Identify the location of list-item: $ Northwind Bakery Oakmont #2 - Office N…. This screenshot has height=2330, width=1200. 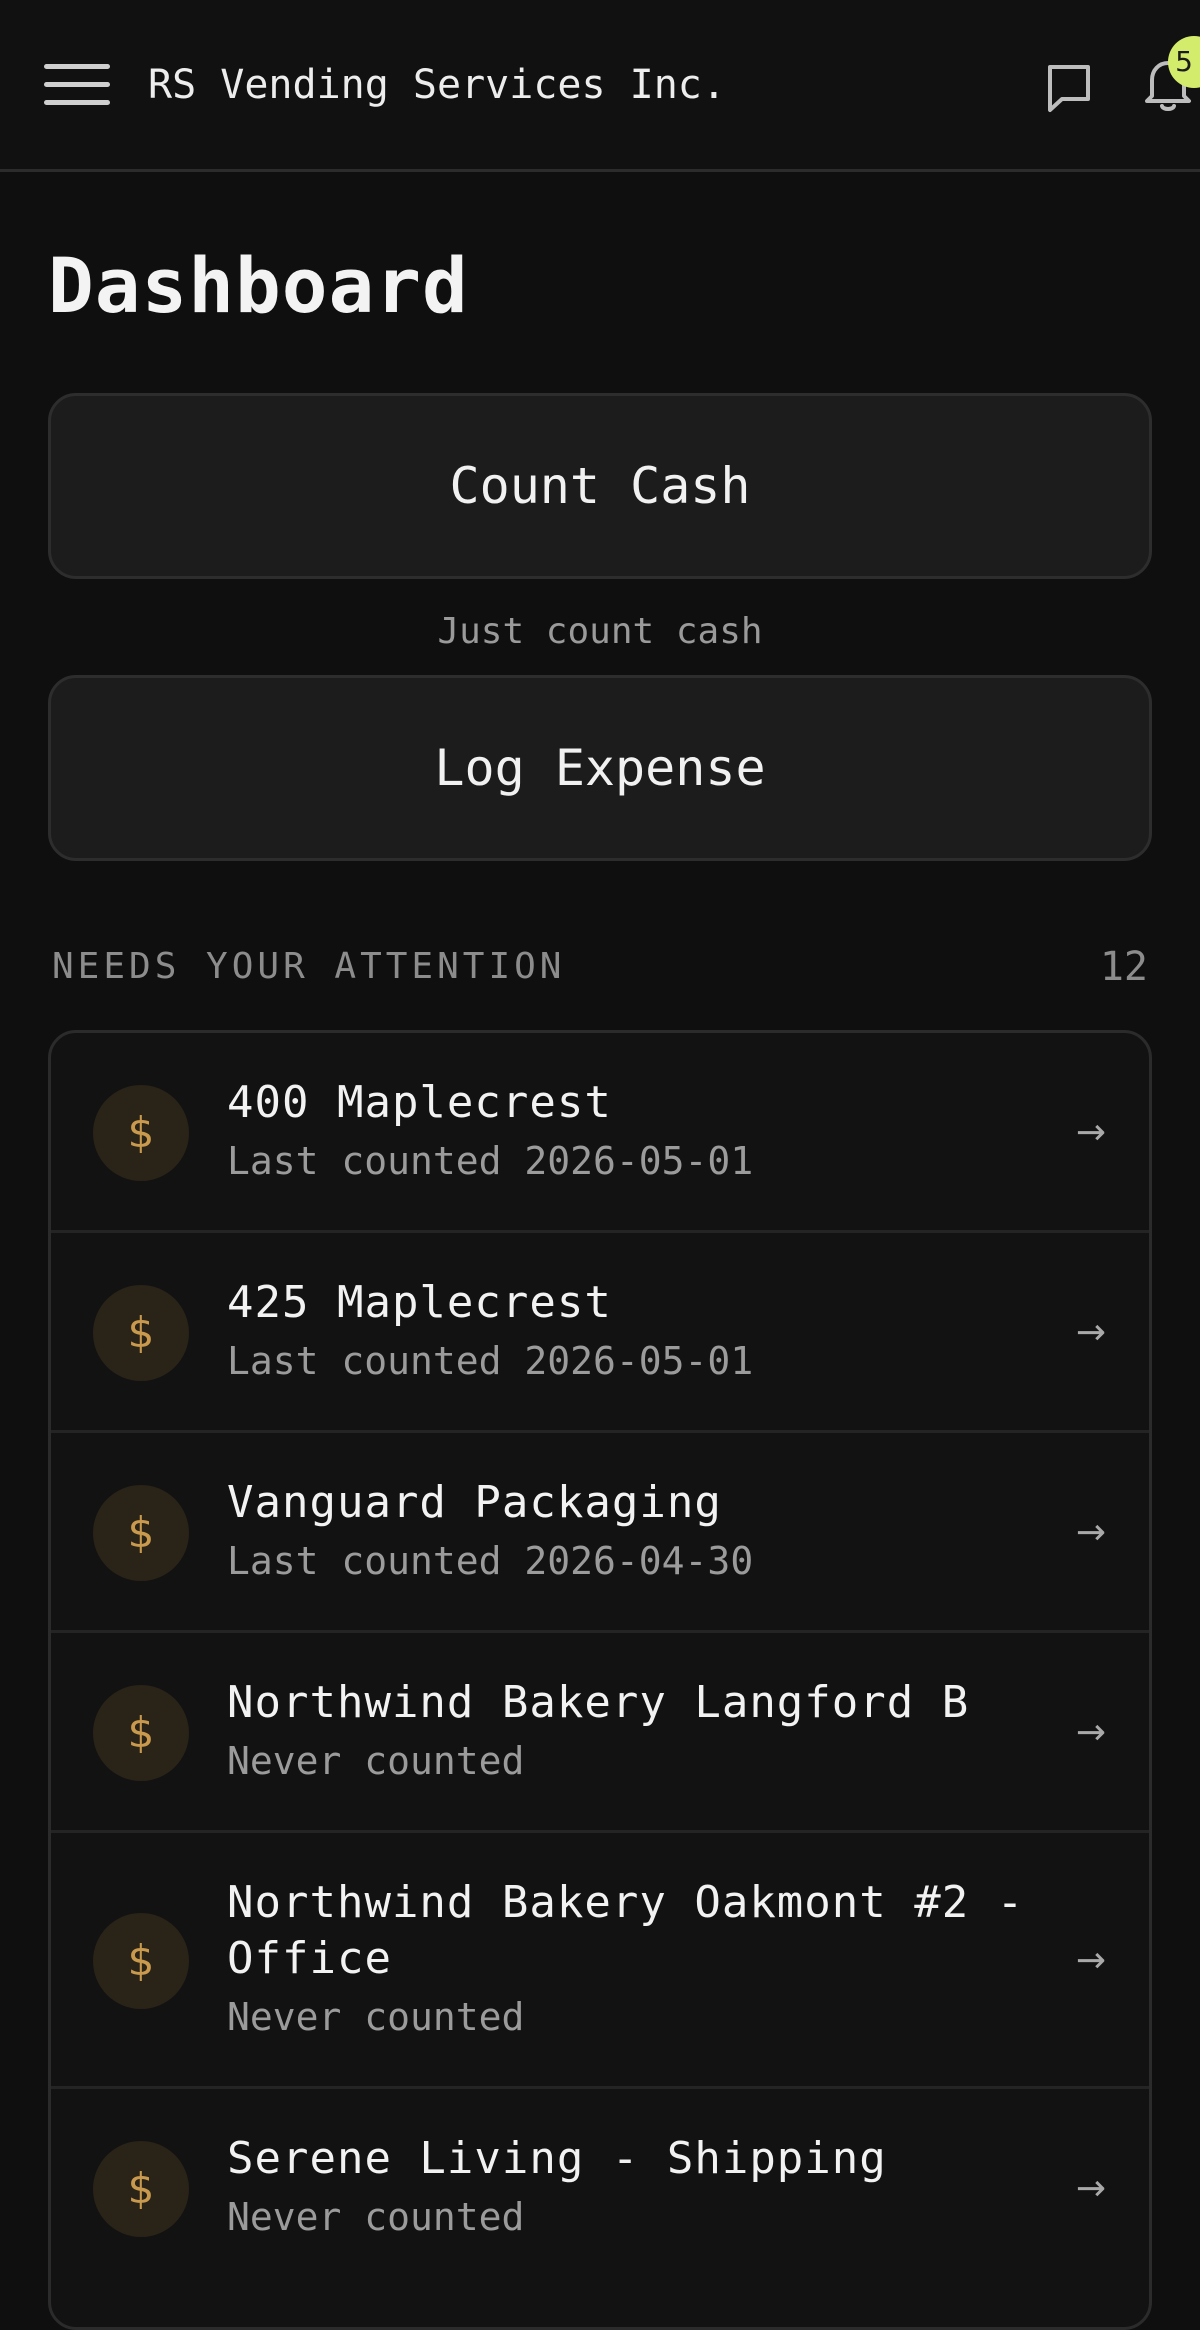
(600, 1961).